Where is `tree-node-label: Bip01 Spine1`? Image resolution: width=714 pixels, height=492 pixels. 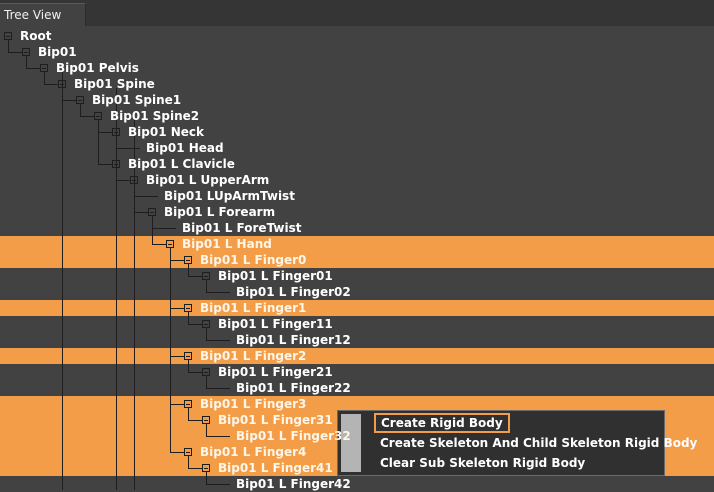 tree-node-label: Bip01 Spine1 is located at coordinates (137, 100).